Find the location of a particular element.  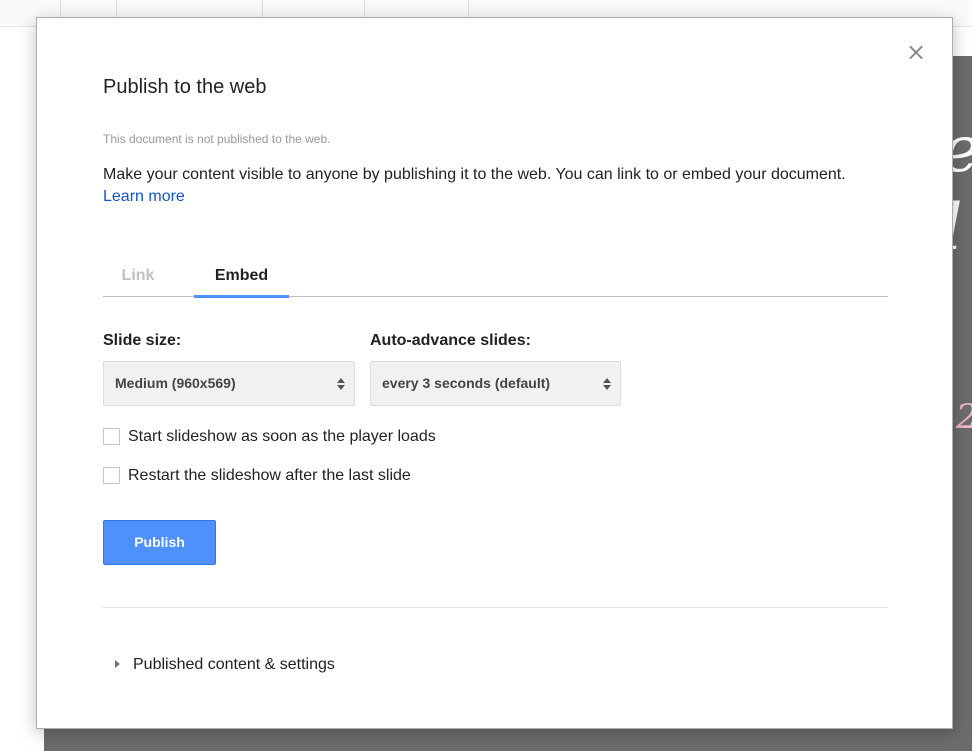

background-slide-glyph: 2 is located at coordinates (964, 417).